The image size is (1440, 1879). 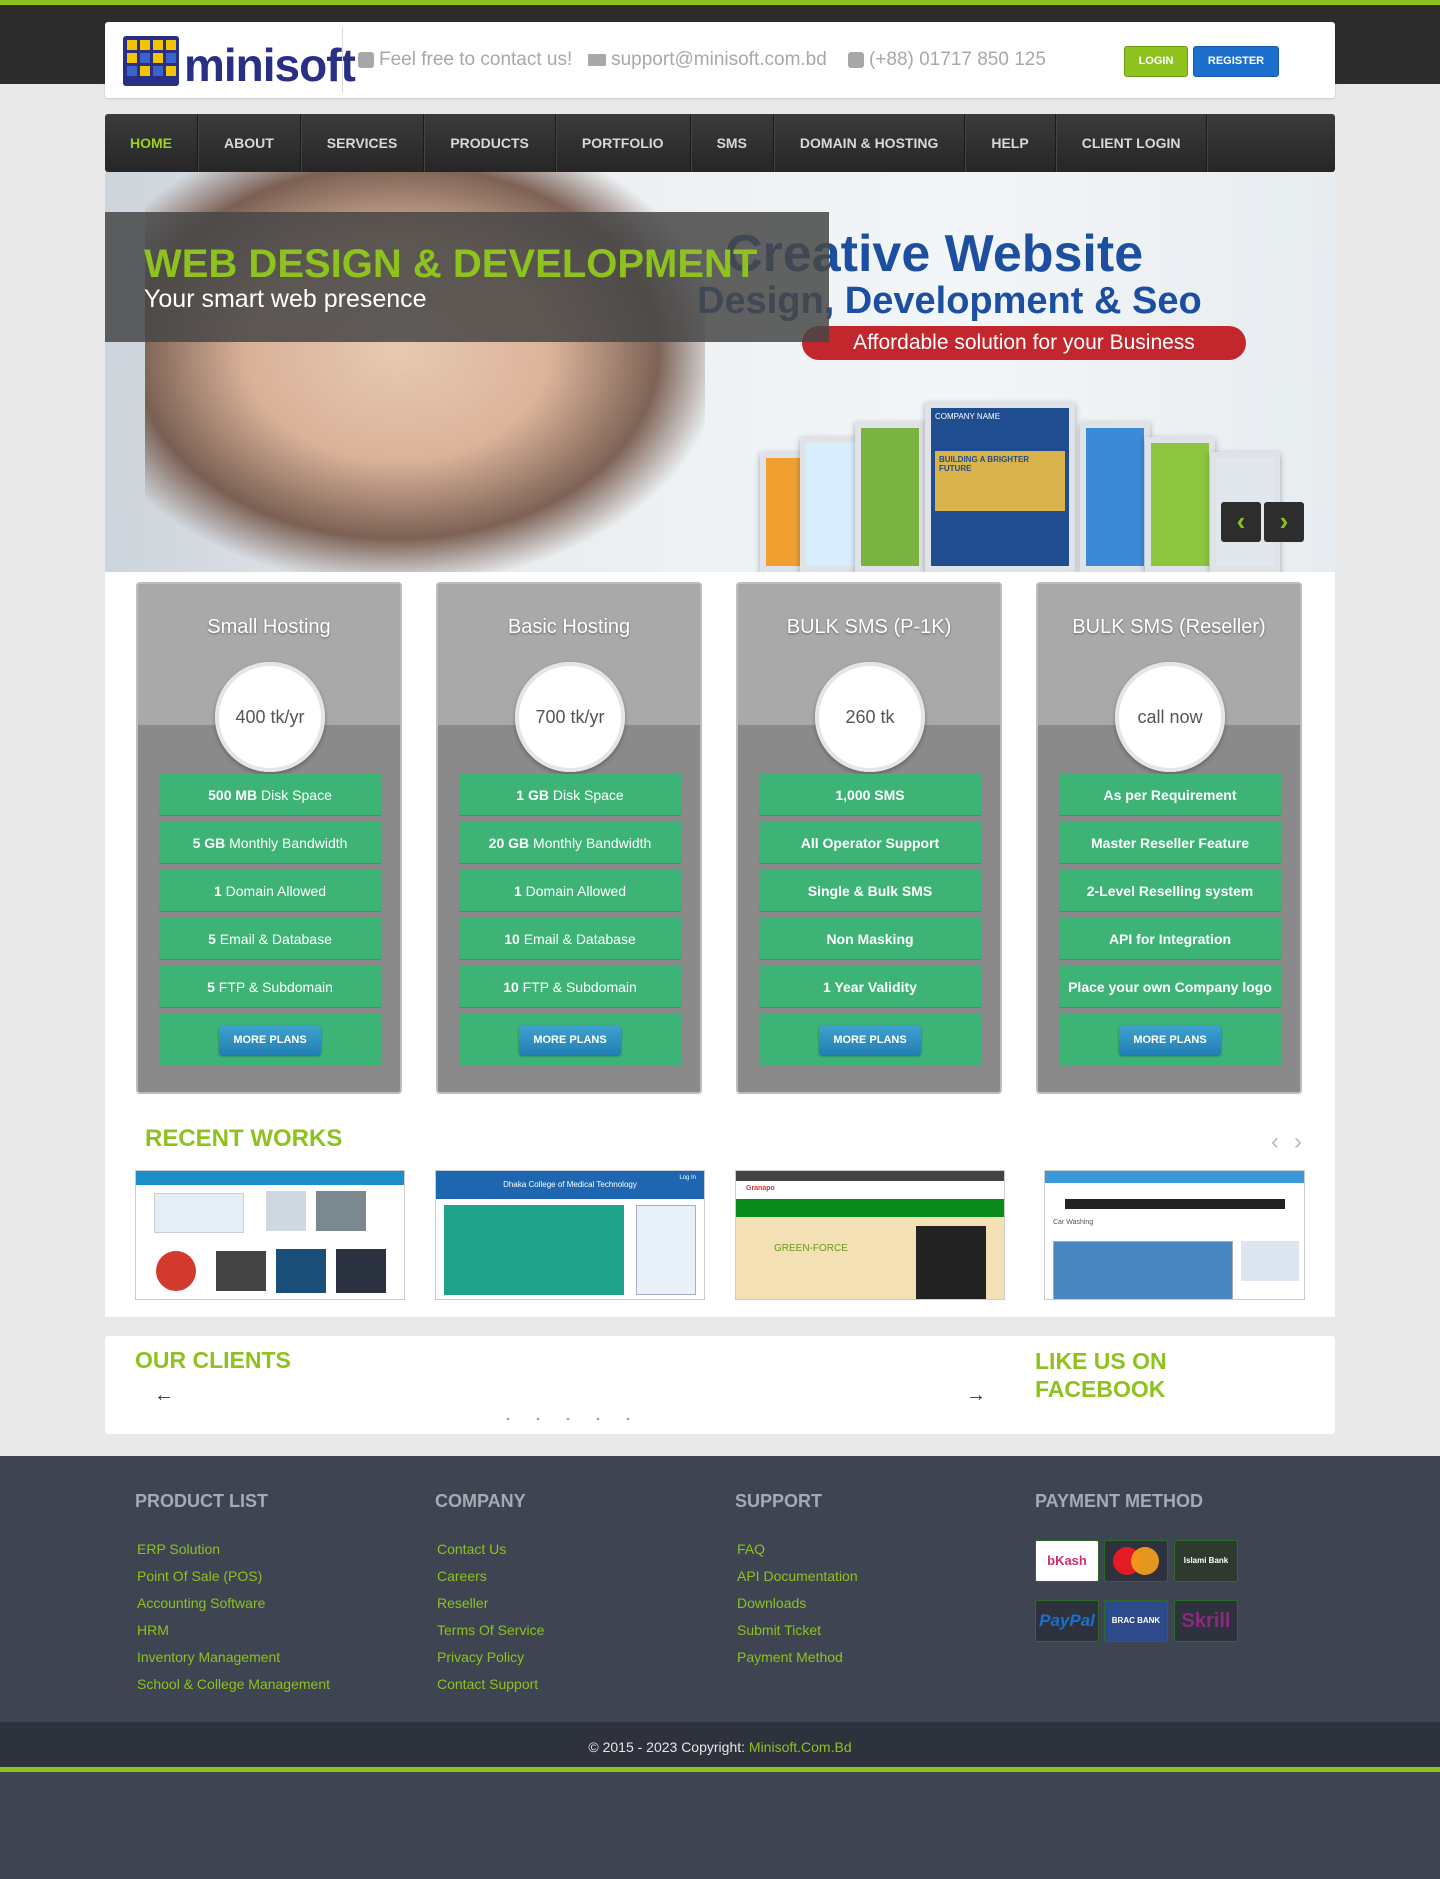 I want to click on footer-link: Reseller, so click(x=462, y=1603).